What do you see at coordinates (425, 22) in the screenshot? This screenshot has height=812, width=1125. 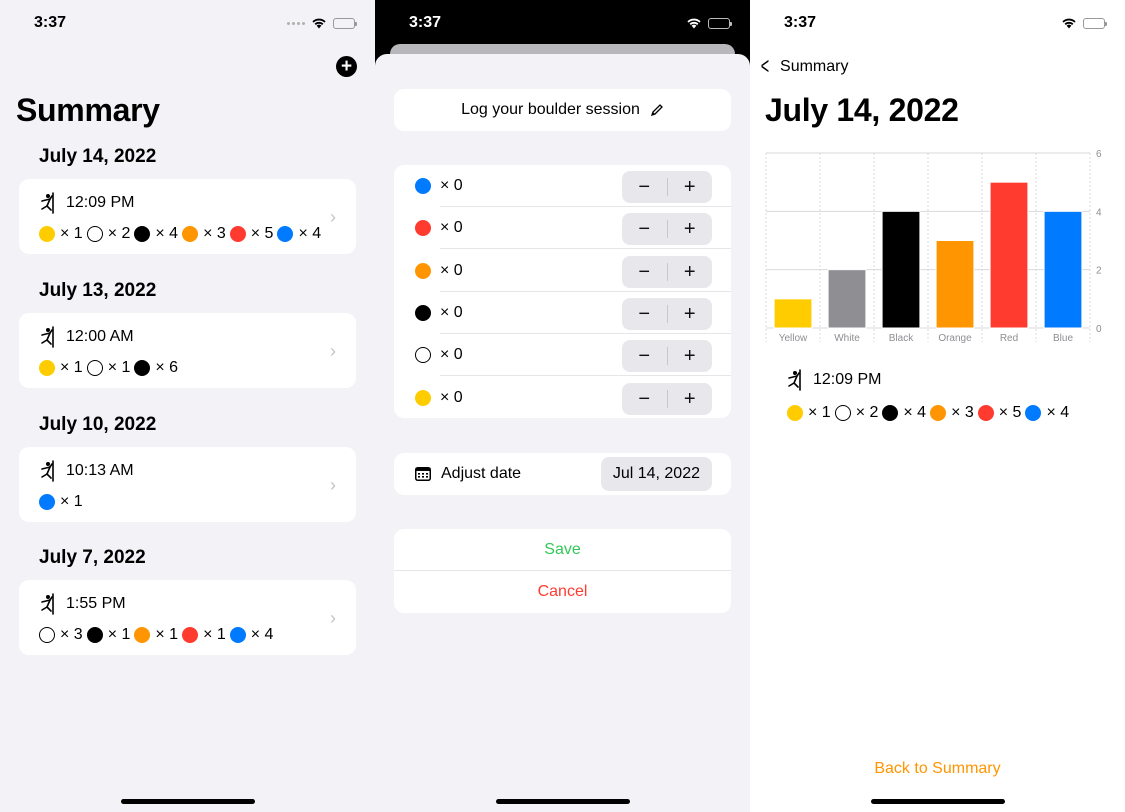 I see `status-time: 3:37` at bounding box center [425, 22].